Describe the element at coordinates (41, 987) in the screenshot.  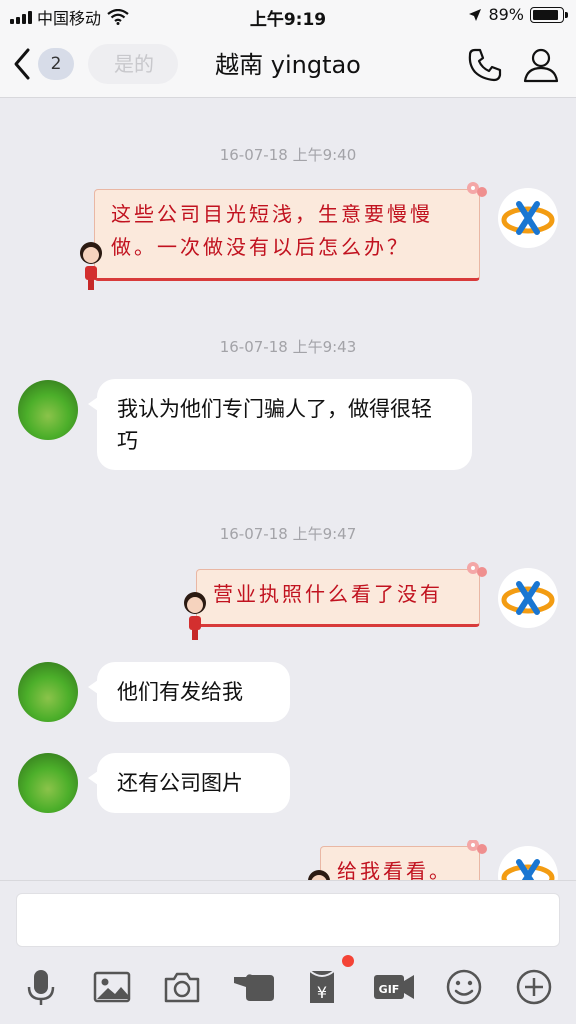
I see `microphone-icon` at that location.